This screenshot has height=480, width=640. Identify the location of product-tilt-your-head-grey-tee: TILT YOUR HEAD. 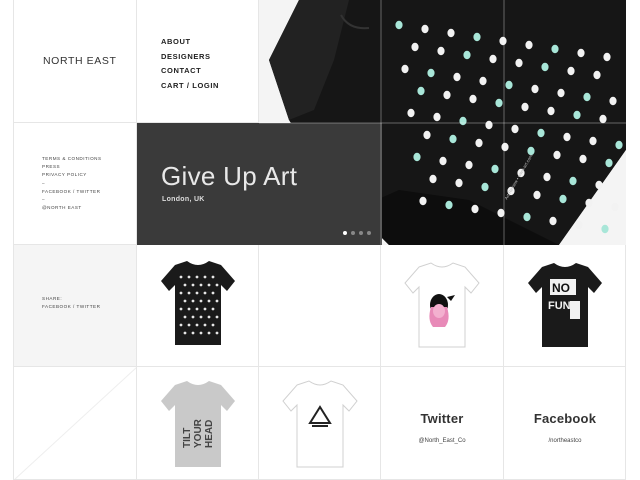
(198, 424).